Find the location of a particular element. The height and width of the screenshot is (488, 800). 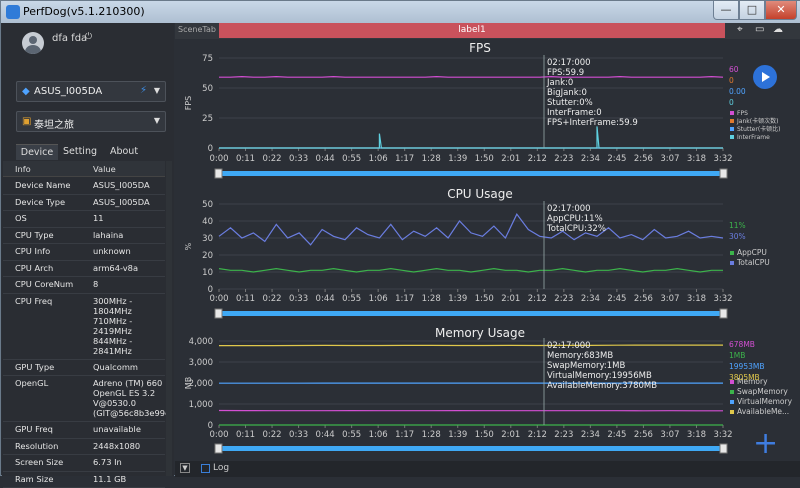

x-tick-label: 3:32 is located at coordinates (722, 159).